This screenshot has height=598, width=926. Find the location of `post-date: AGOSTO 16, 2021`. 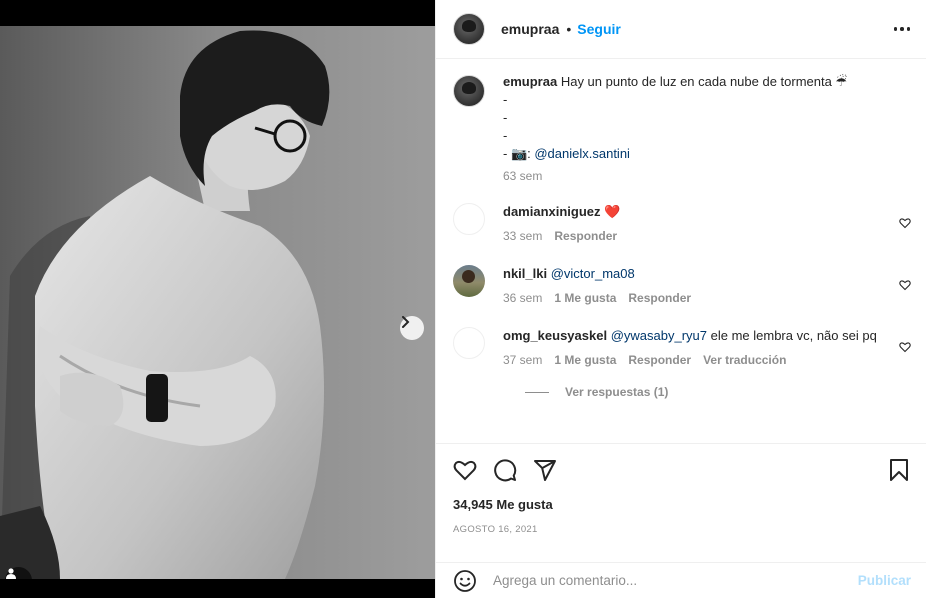

post-date: AGOSTO 16, 2021 is located at coordinates (682, 529).